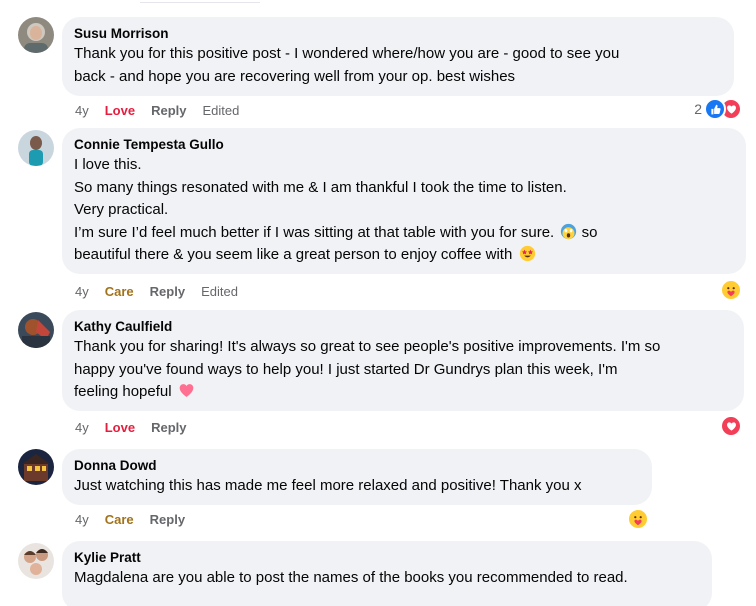 The image size is (756, 606). Describe the element at coordinates (121, 209) in the screenshot. I see `comment-text-line: Very practical.` at that location.